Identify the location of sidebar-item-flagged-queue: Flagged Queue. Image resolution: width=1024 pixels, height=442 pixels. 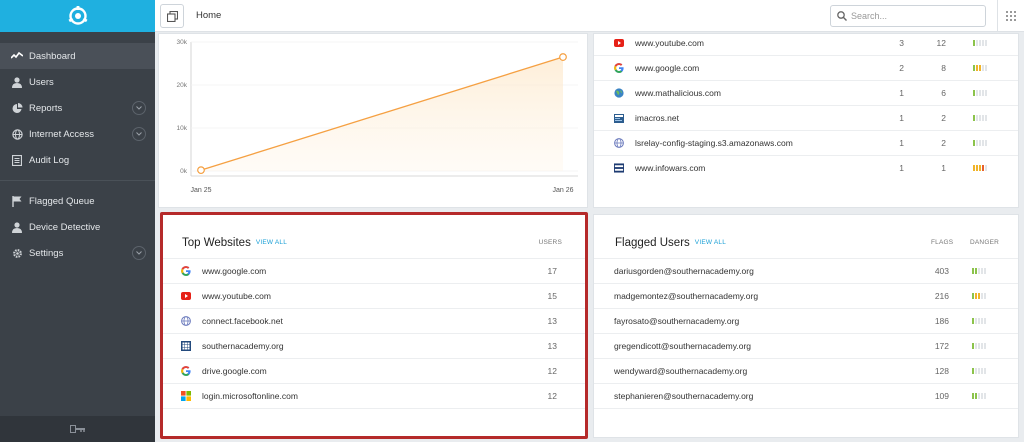
(77, 201).